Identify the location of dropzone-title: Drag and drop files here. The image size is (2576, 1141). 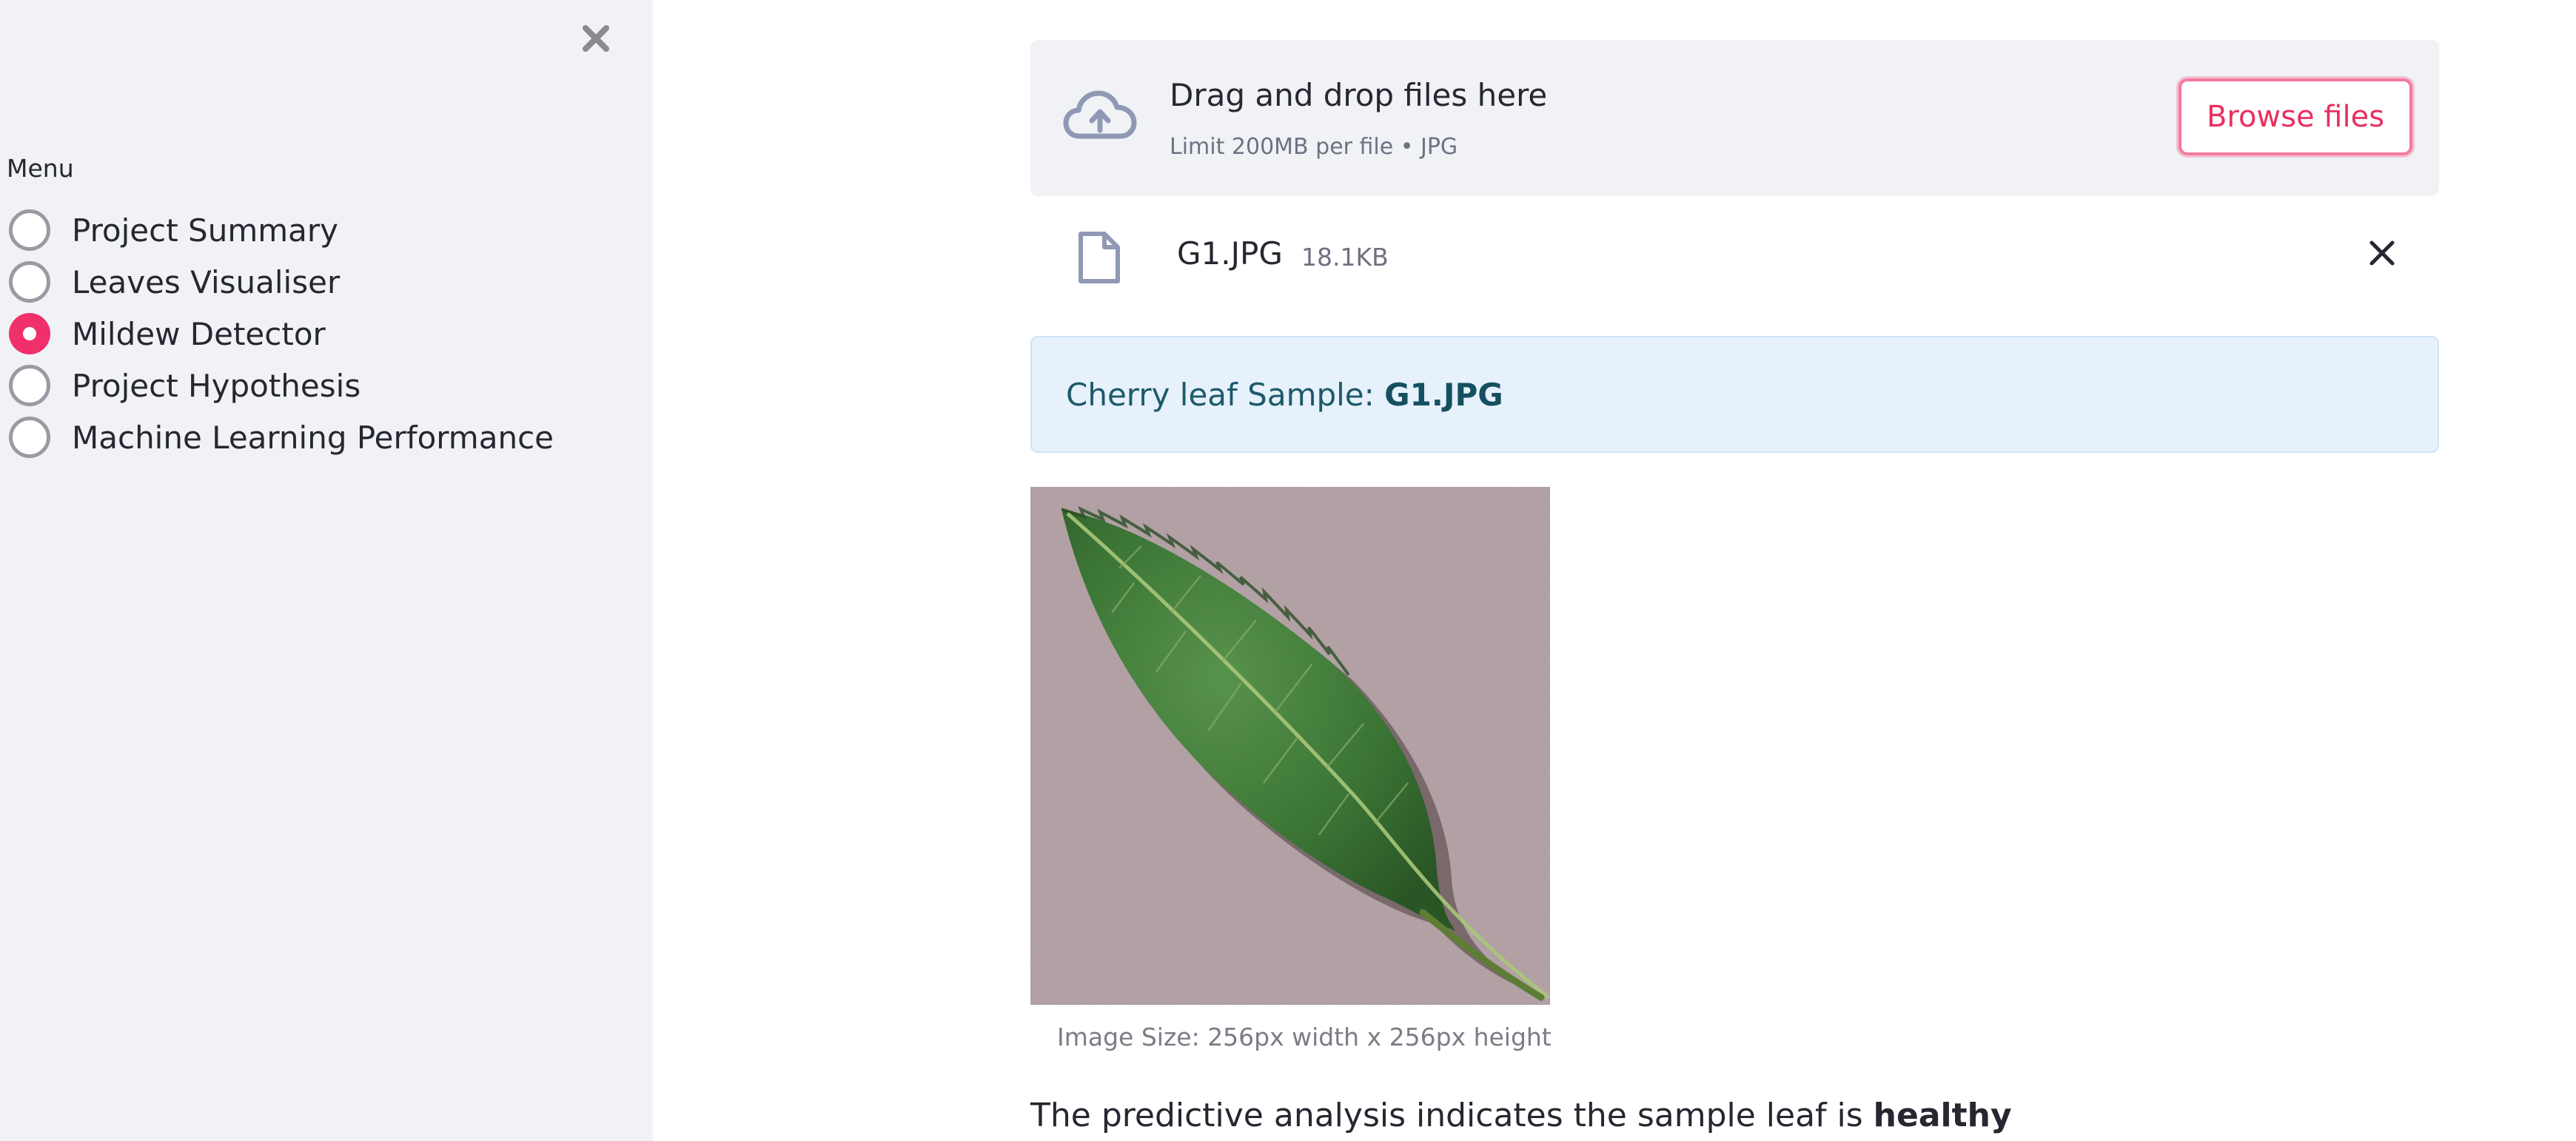
(1359, 95).